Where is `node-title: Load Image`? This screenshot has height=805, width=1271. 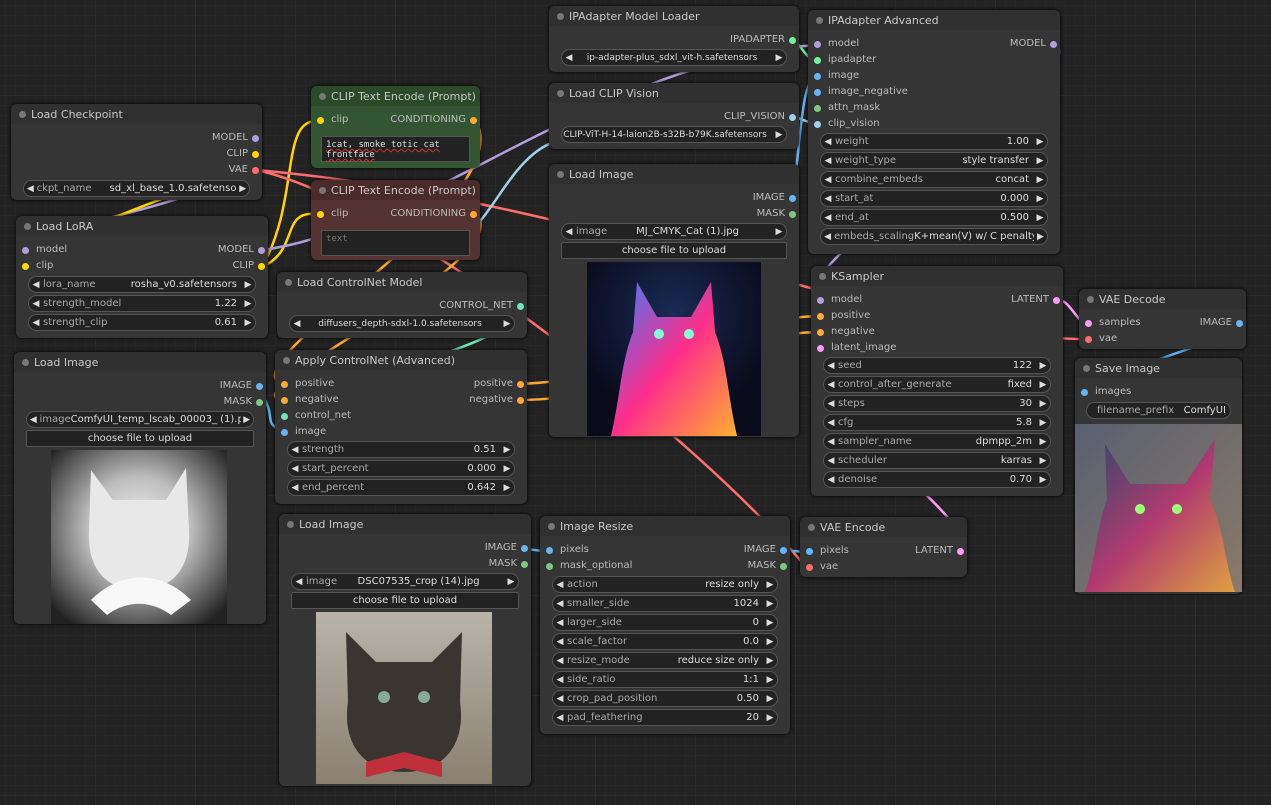 node-title: Load Image is located at coordinates (405, 524).